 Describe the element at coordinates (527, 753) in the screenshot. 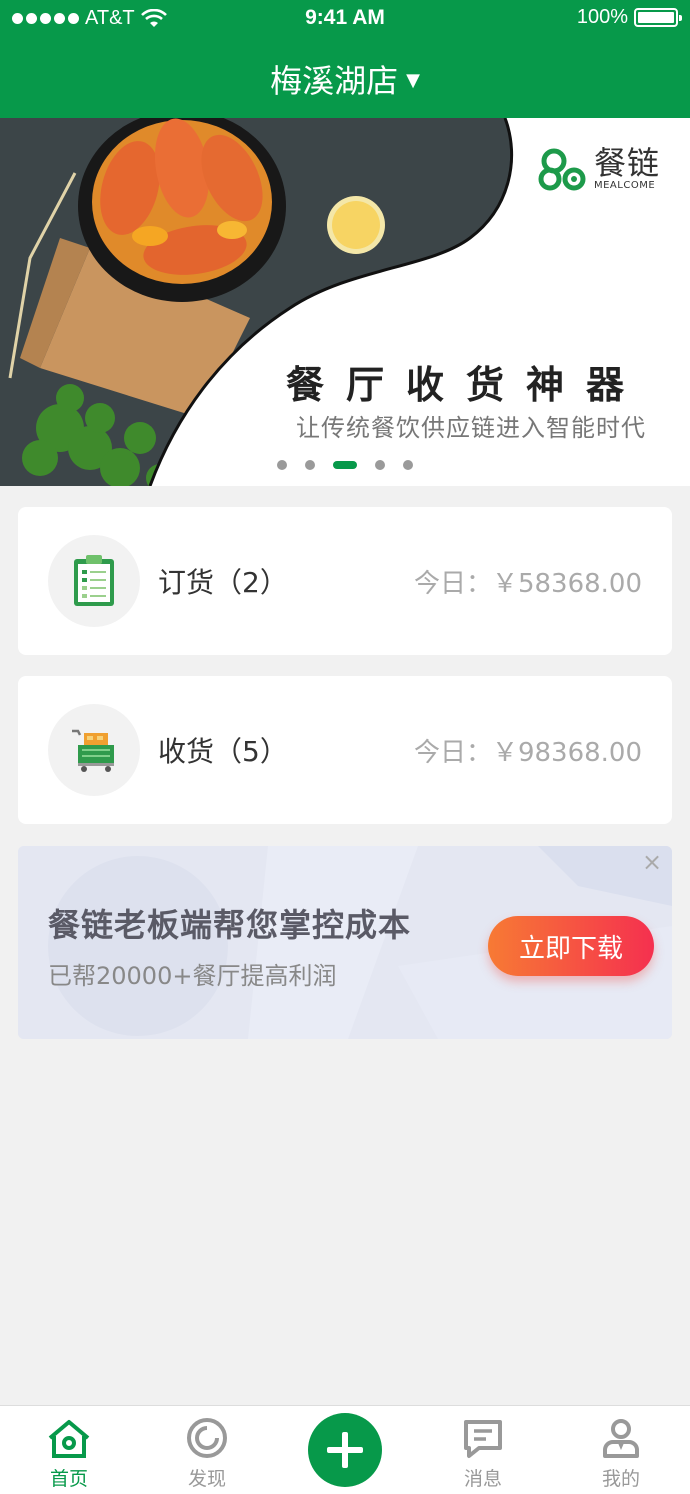

I see `receive-amount: 今日：￥98368.00` at that location.